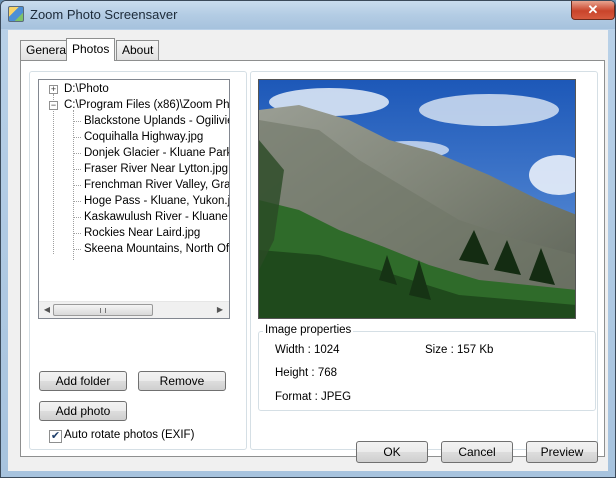  Describe the element at coordinates (313, 397) in the screenshot. I see `image-format: Format : JPEG` at that location.